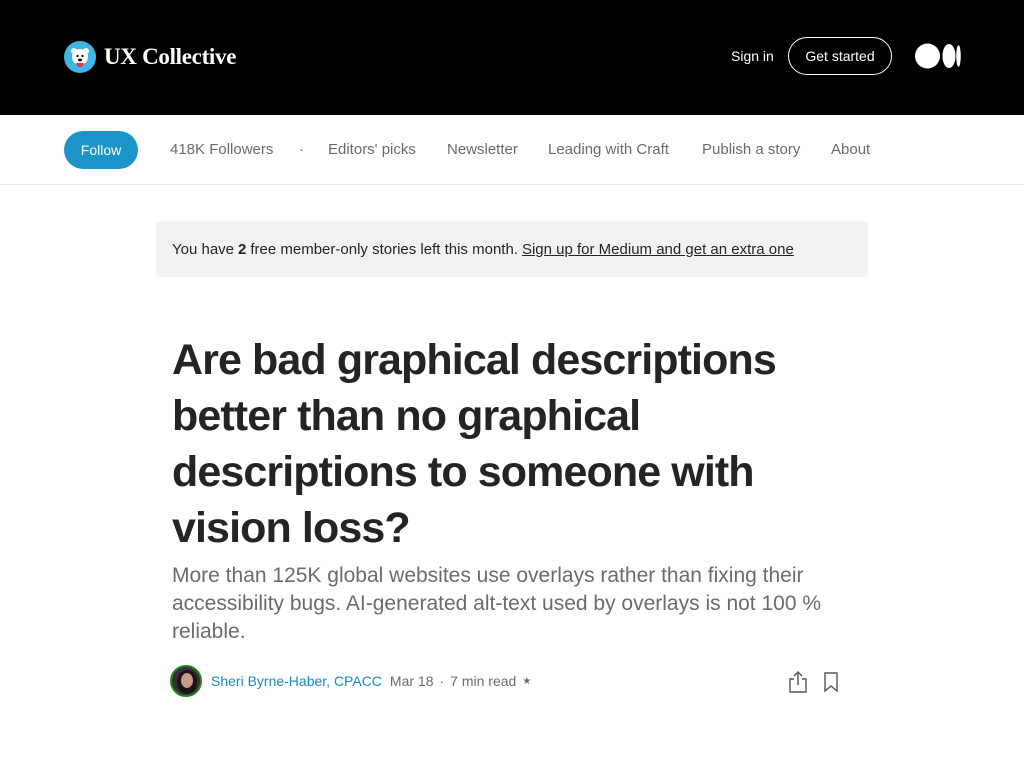  Describe the element at coordinates (411, 681) in the screenshot. I see `publish-date: Mar 18` at that location.